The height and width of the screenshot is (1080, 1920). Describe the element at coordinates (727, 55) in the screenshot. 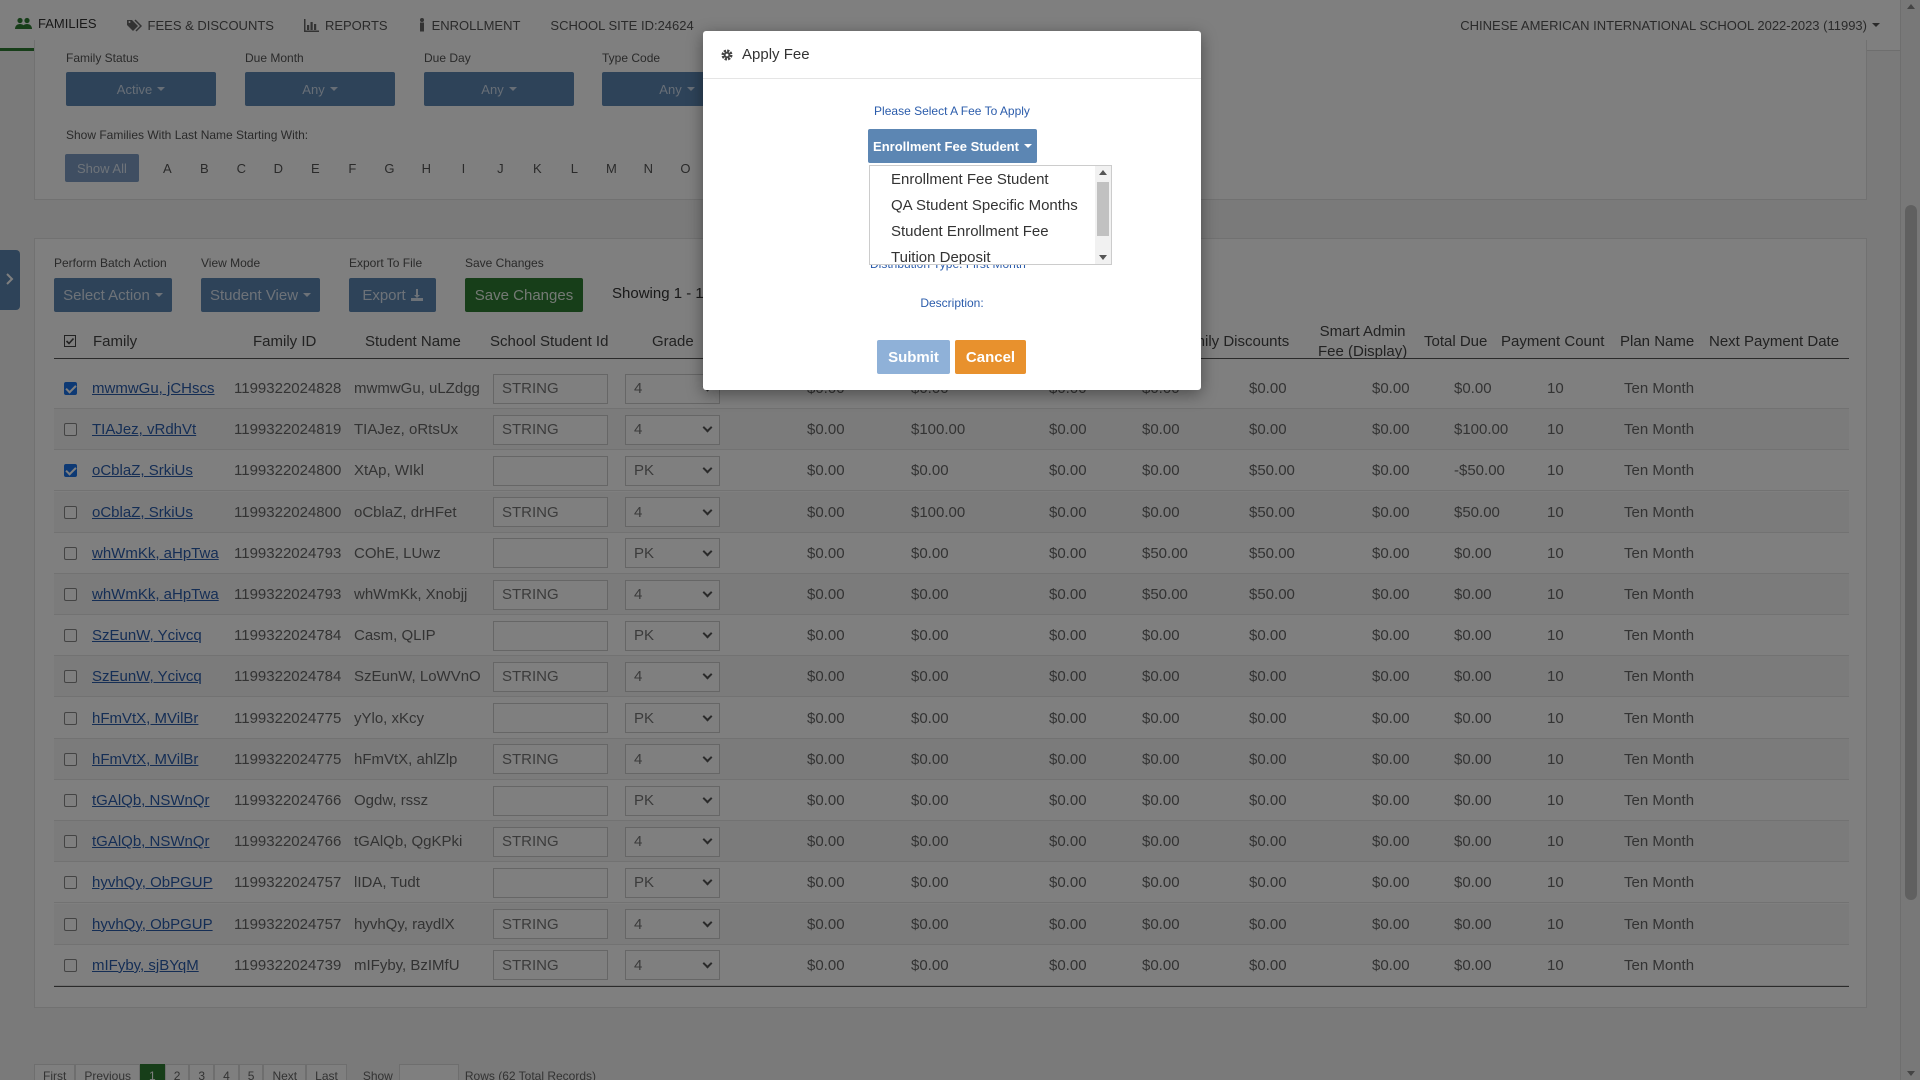

I see `gear-icon` at that location.